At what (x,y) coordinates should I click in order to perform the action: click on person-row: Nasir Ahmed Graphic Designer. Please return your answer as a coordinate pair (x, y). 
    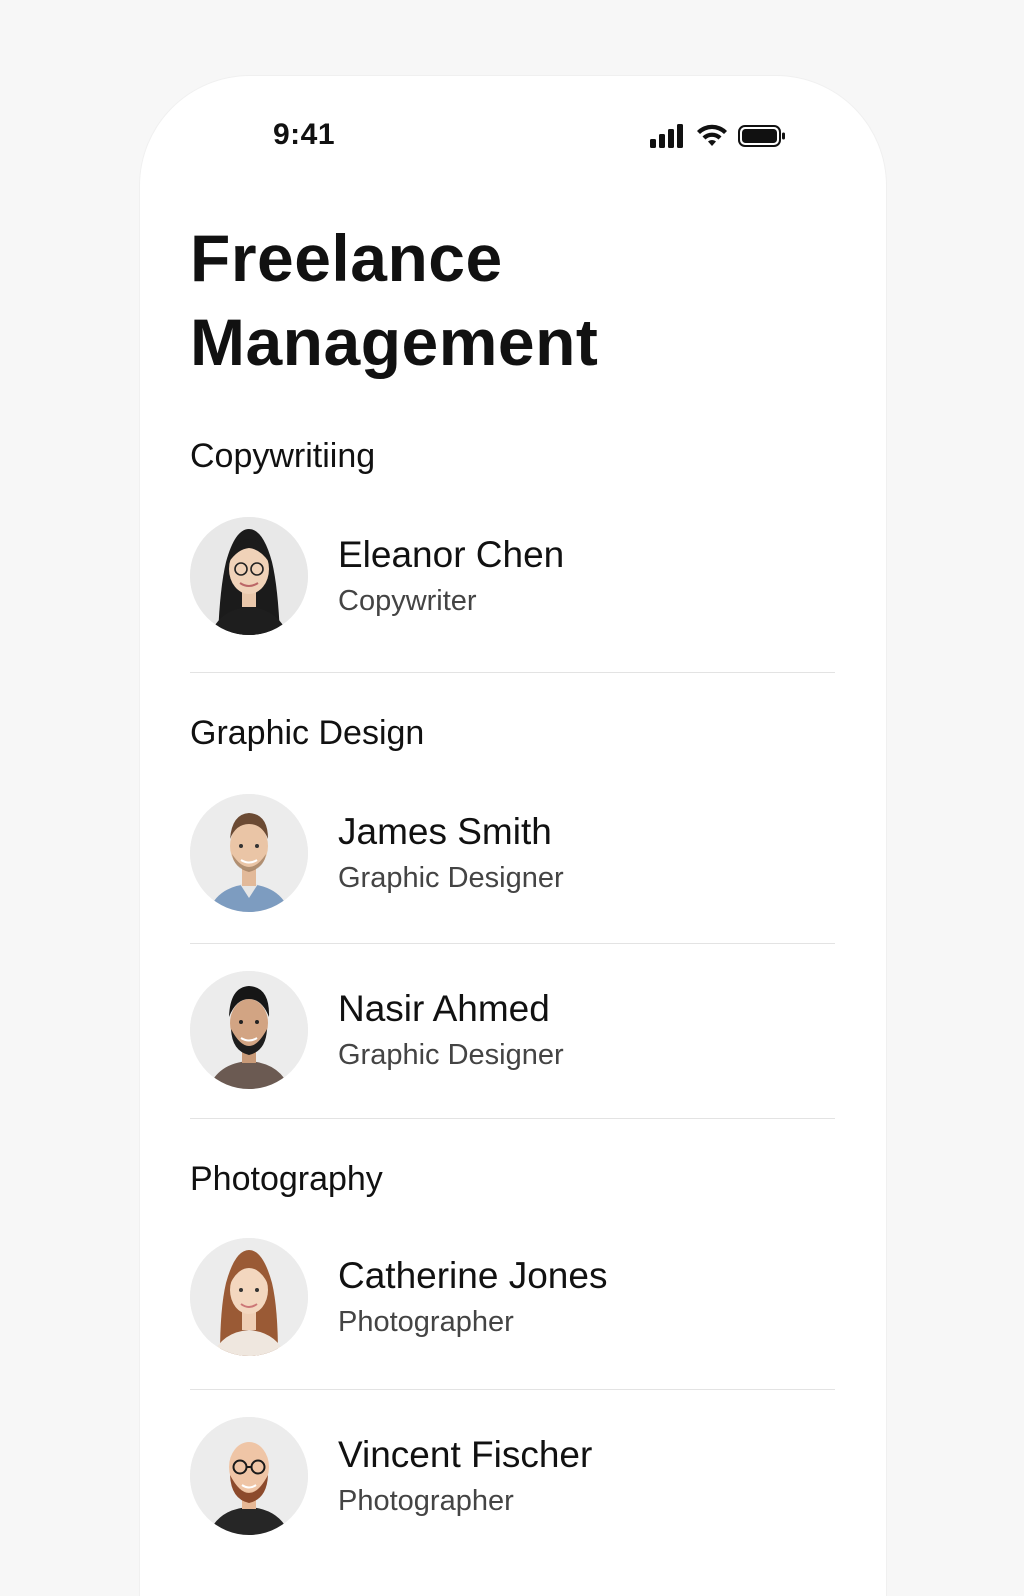
    Looking at the image, I should click on (513, 1030).